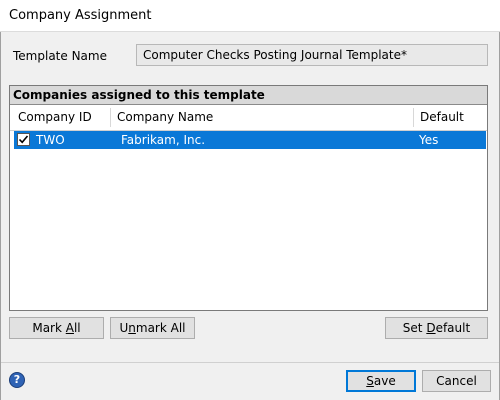 Image resolution: width=500 pixels, height=400 pixels. What do you see at coordinates (414, 328) in the screenshot?
I see `button-label: Set` at bounding box center [414, 328].